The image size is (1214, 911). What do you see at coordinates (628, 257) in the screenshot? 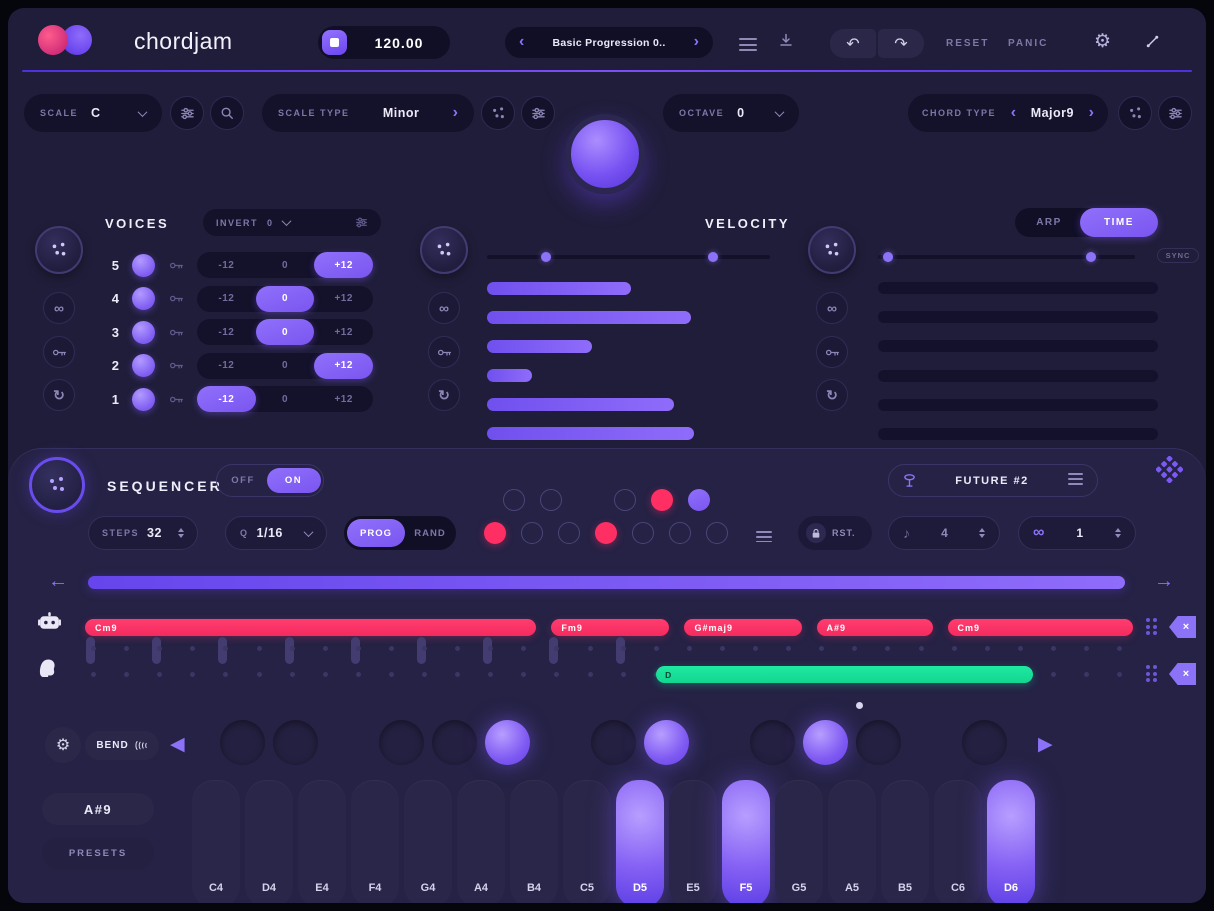
I see `velocity-slider` at bounding box center [628, 257].